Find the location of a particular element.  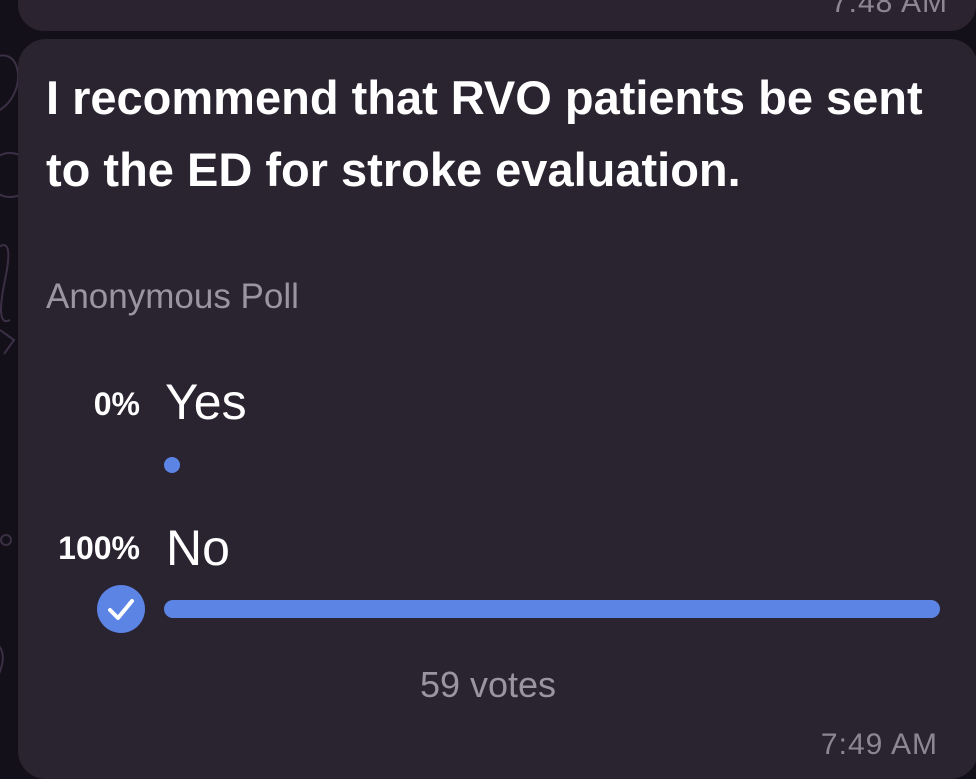

option-no-result-bar is located at coordinates (552, 609).